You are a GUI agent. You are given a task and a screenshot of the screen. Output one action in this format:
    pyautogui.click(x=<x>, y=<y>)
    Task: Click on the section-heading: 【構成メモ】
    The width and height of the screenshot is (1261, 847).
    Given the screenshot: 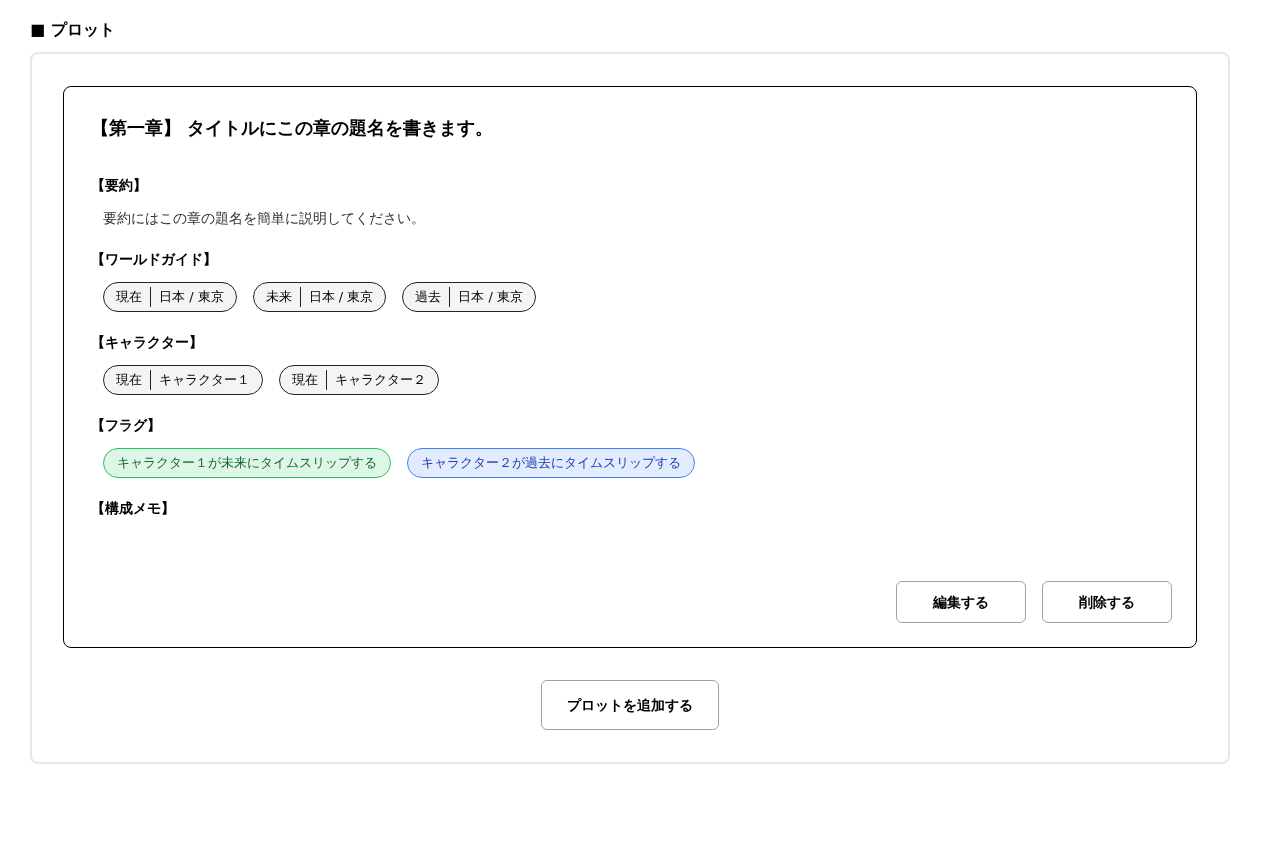 What is the action you would take?
    pyautogui.click(x=133, y=508)
    